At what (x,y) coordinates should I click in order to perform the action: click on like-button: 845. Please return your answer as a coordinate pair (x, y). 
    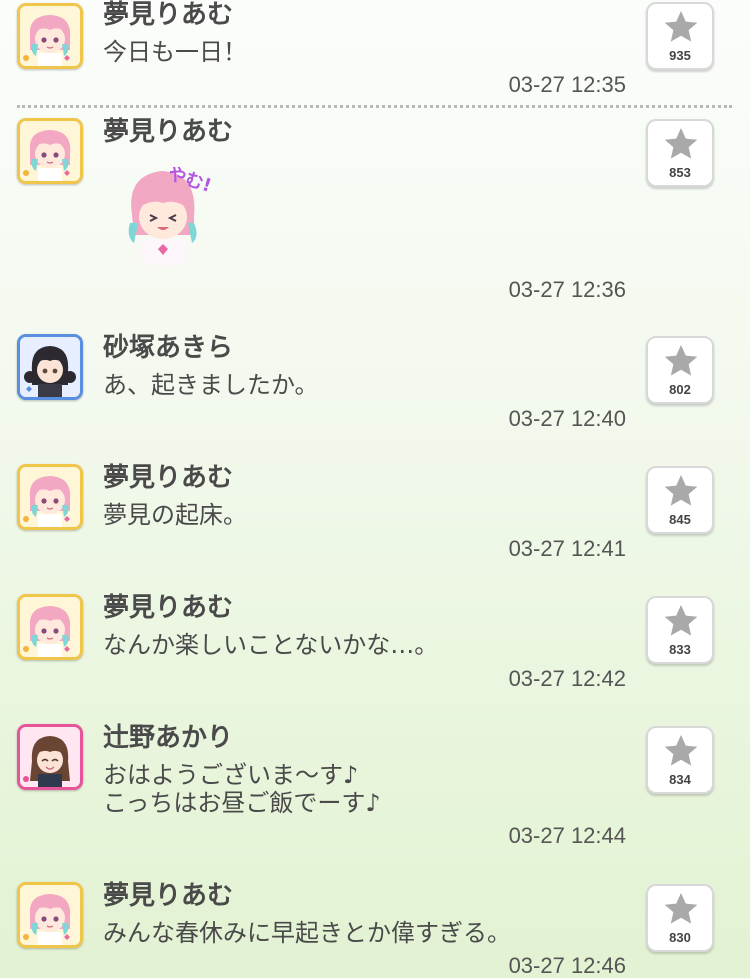
    Looking at the image, I should click on (680, 500).